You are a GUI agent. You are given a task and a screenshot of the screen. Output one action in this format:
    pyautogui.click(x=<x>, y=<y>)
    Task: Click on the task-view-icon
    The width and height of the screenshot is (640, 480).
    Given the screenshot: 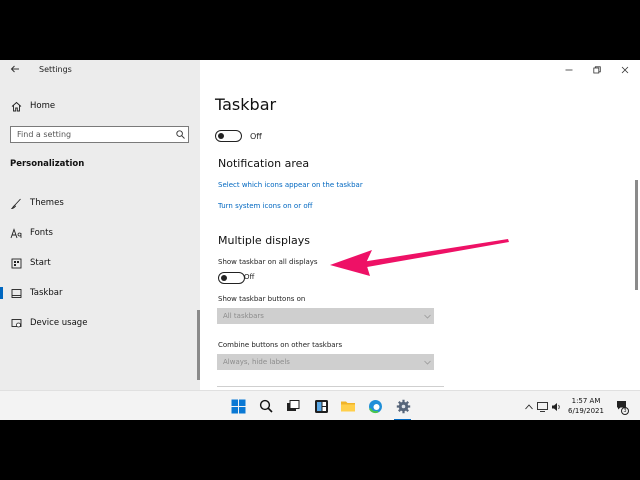 What is the action you would take?
    pyautogui.click(x=293, y=406)
    